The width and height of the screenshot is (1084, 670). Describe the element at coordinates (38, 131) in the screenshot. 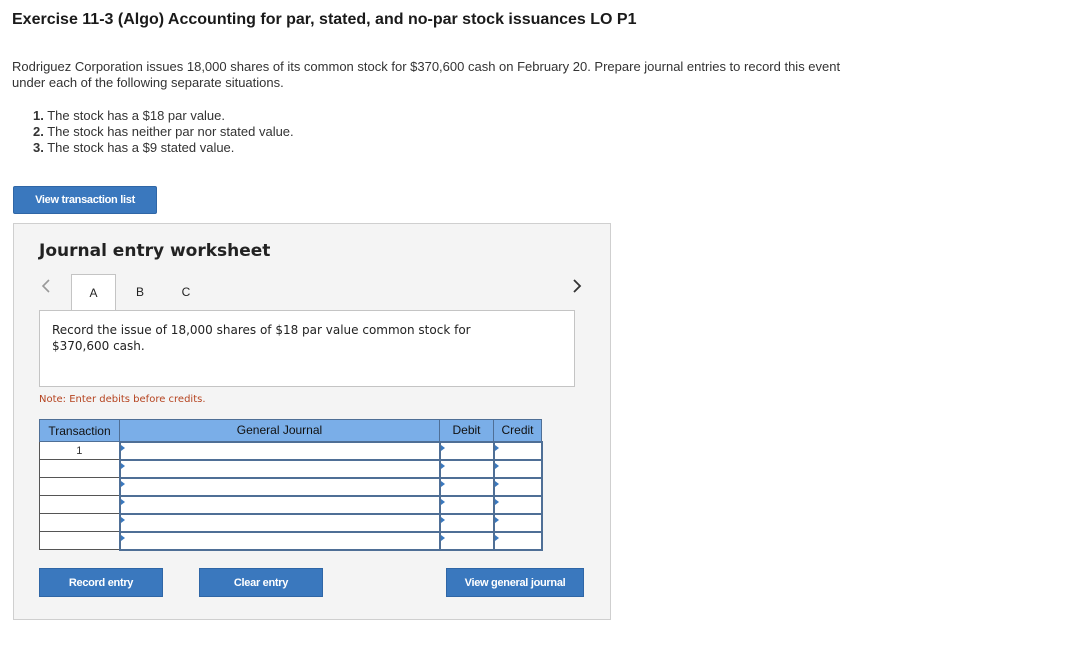

I see `requirement-number: 2.` at that location.